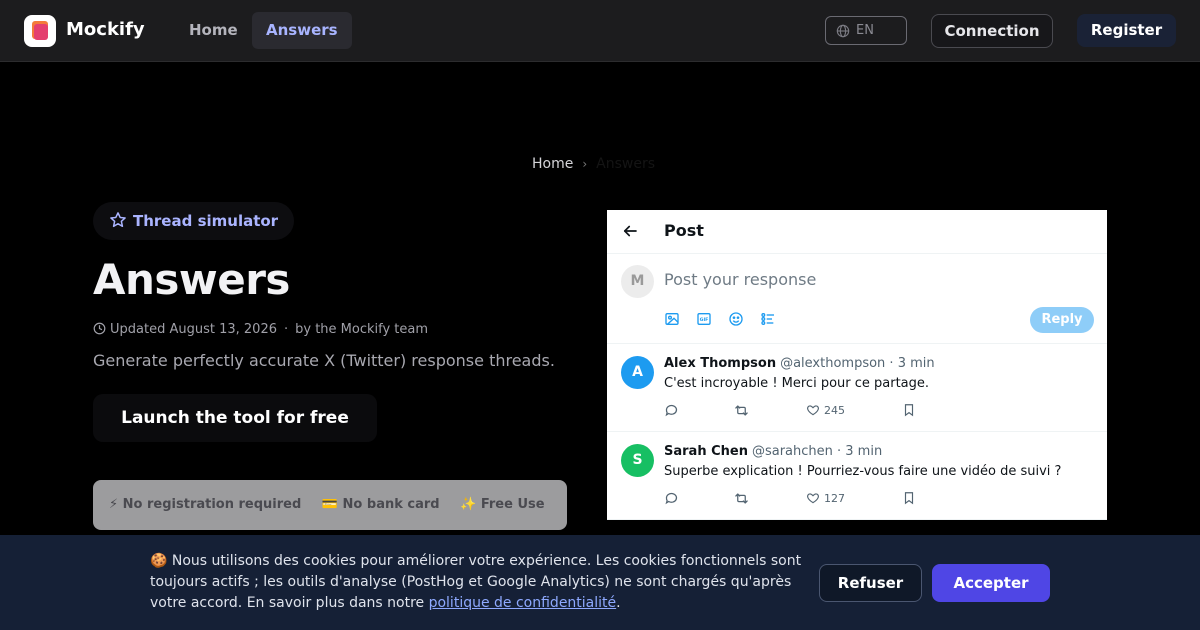 Image resolution: width=1200 pixels, height=630 pixels. What do you see at coordinates (706, 451) in the screenshot?
I see `tweet-author-name: Sarah Chen` at bounding box center [706, 451].